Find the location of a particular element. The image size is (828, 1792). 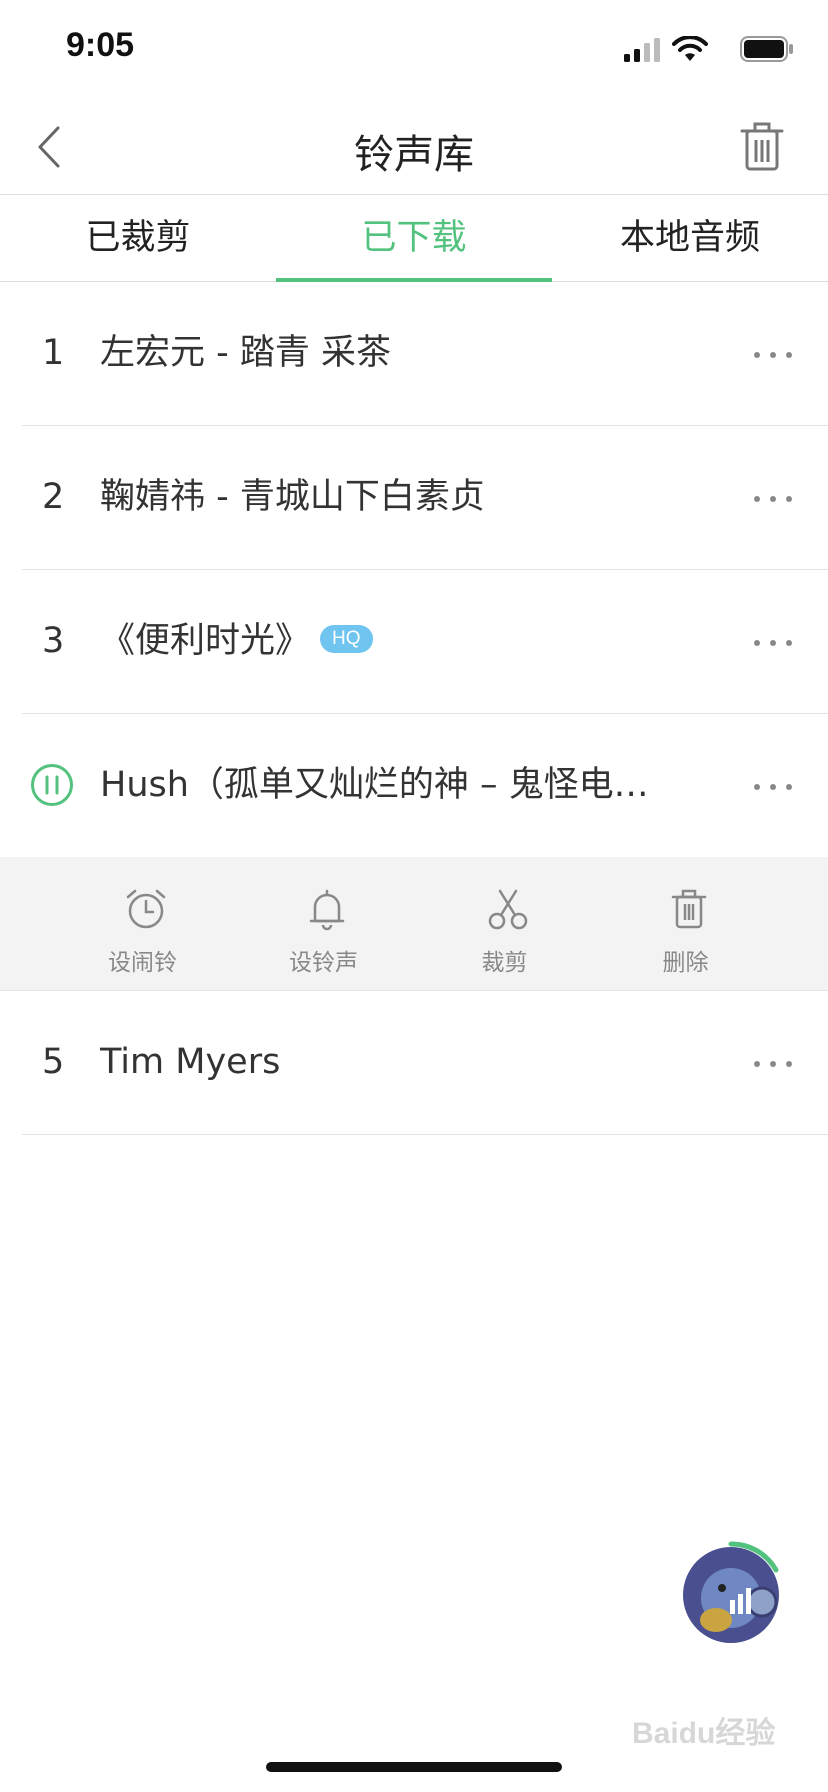

action-label: 删除 is located at coordinates (685, 963).